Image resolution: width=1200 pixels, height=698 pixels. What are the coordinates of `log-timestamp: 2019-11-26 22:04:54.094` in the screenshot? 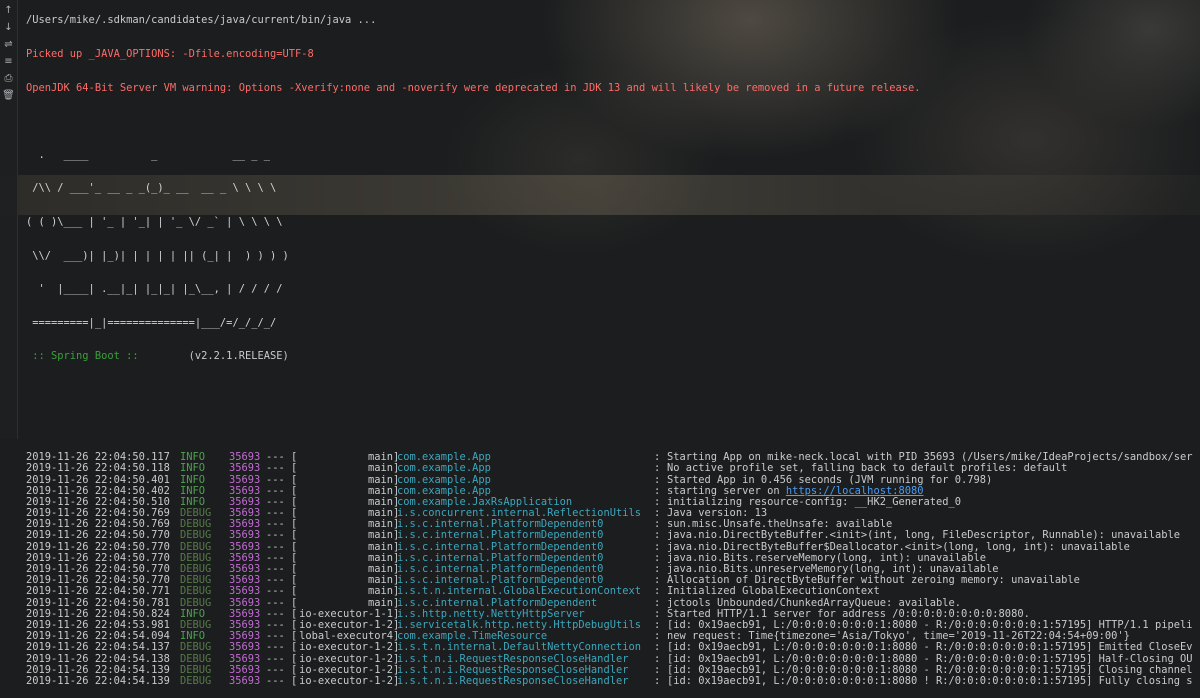 It's located at (98, 636).